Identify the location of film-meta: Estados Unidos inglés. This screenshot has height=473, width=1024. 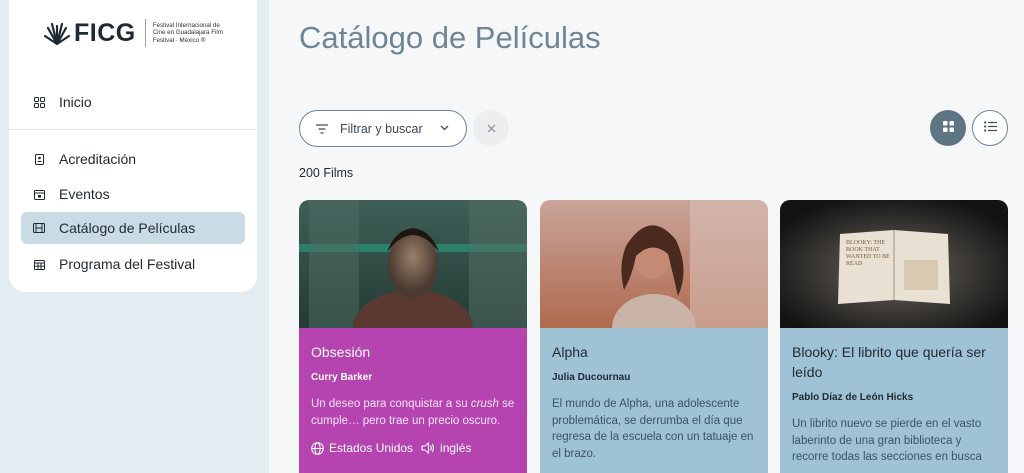
(413, 448).